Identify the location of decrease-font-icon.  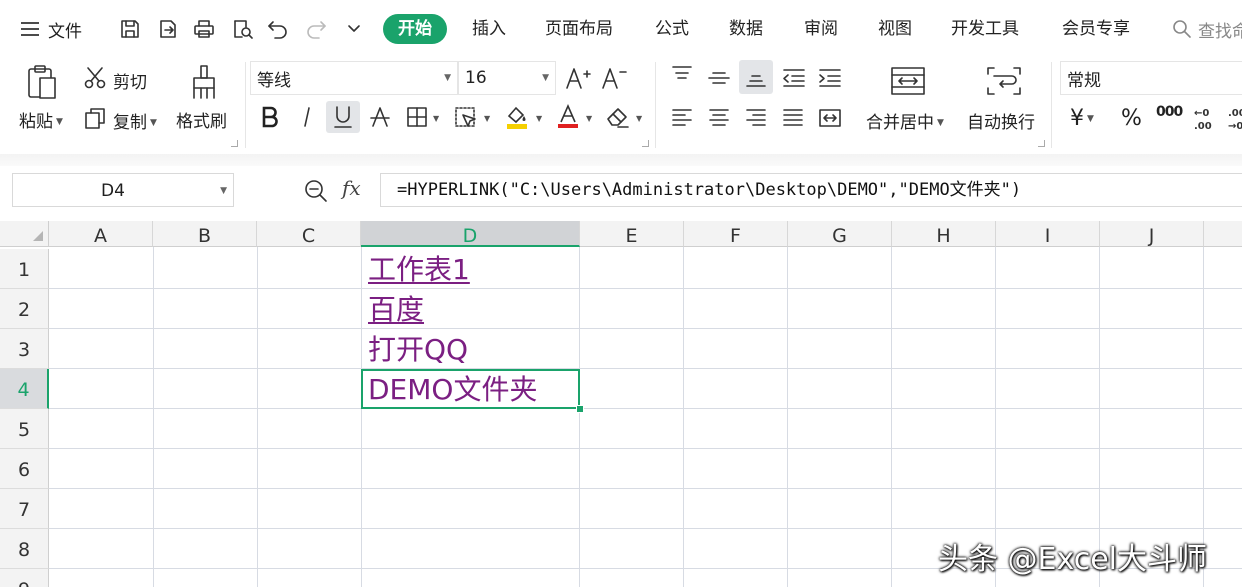
(614, 78).